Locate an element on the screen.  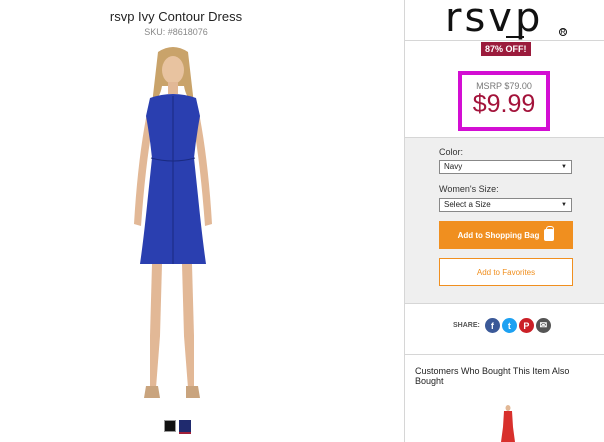
add-to-favorites-button: Add to Favorites is located at coordinates (506, 272).